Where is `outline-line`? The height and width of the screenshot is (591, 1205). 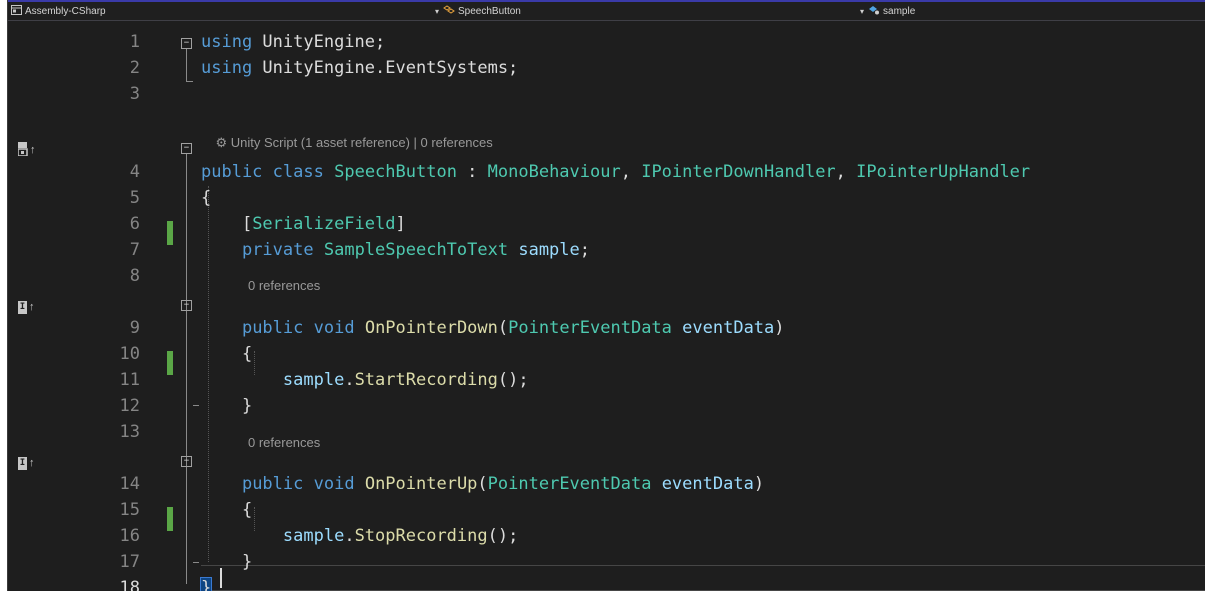 outline-line is located at coordinates (186, 369).